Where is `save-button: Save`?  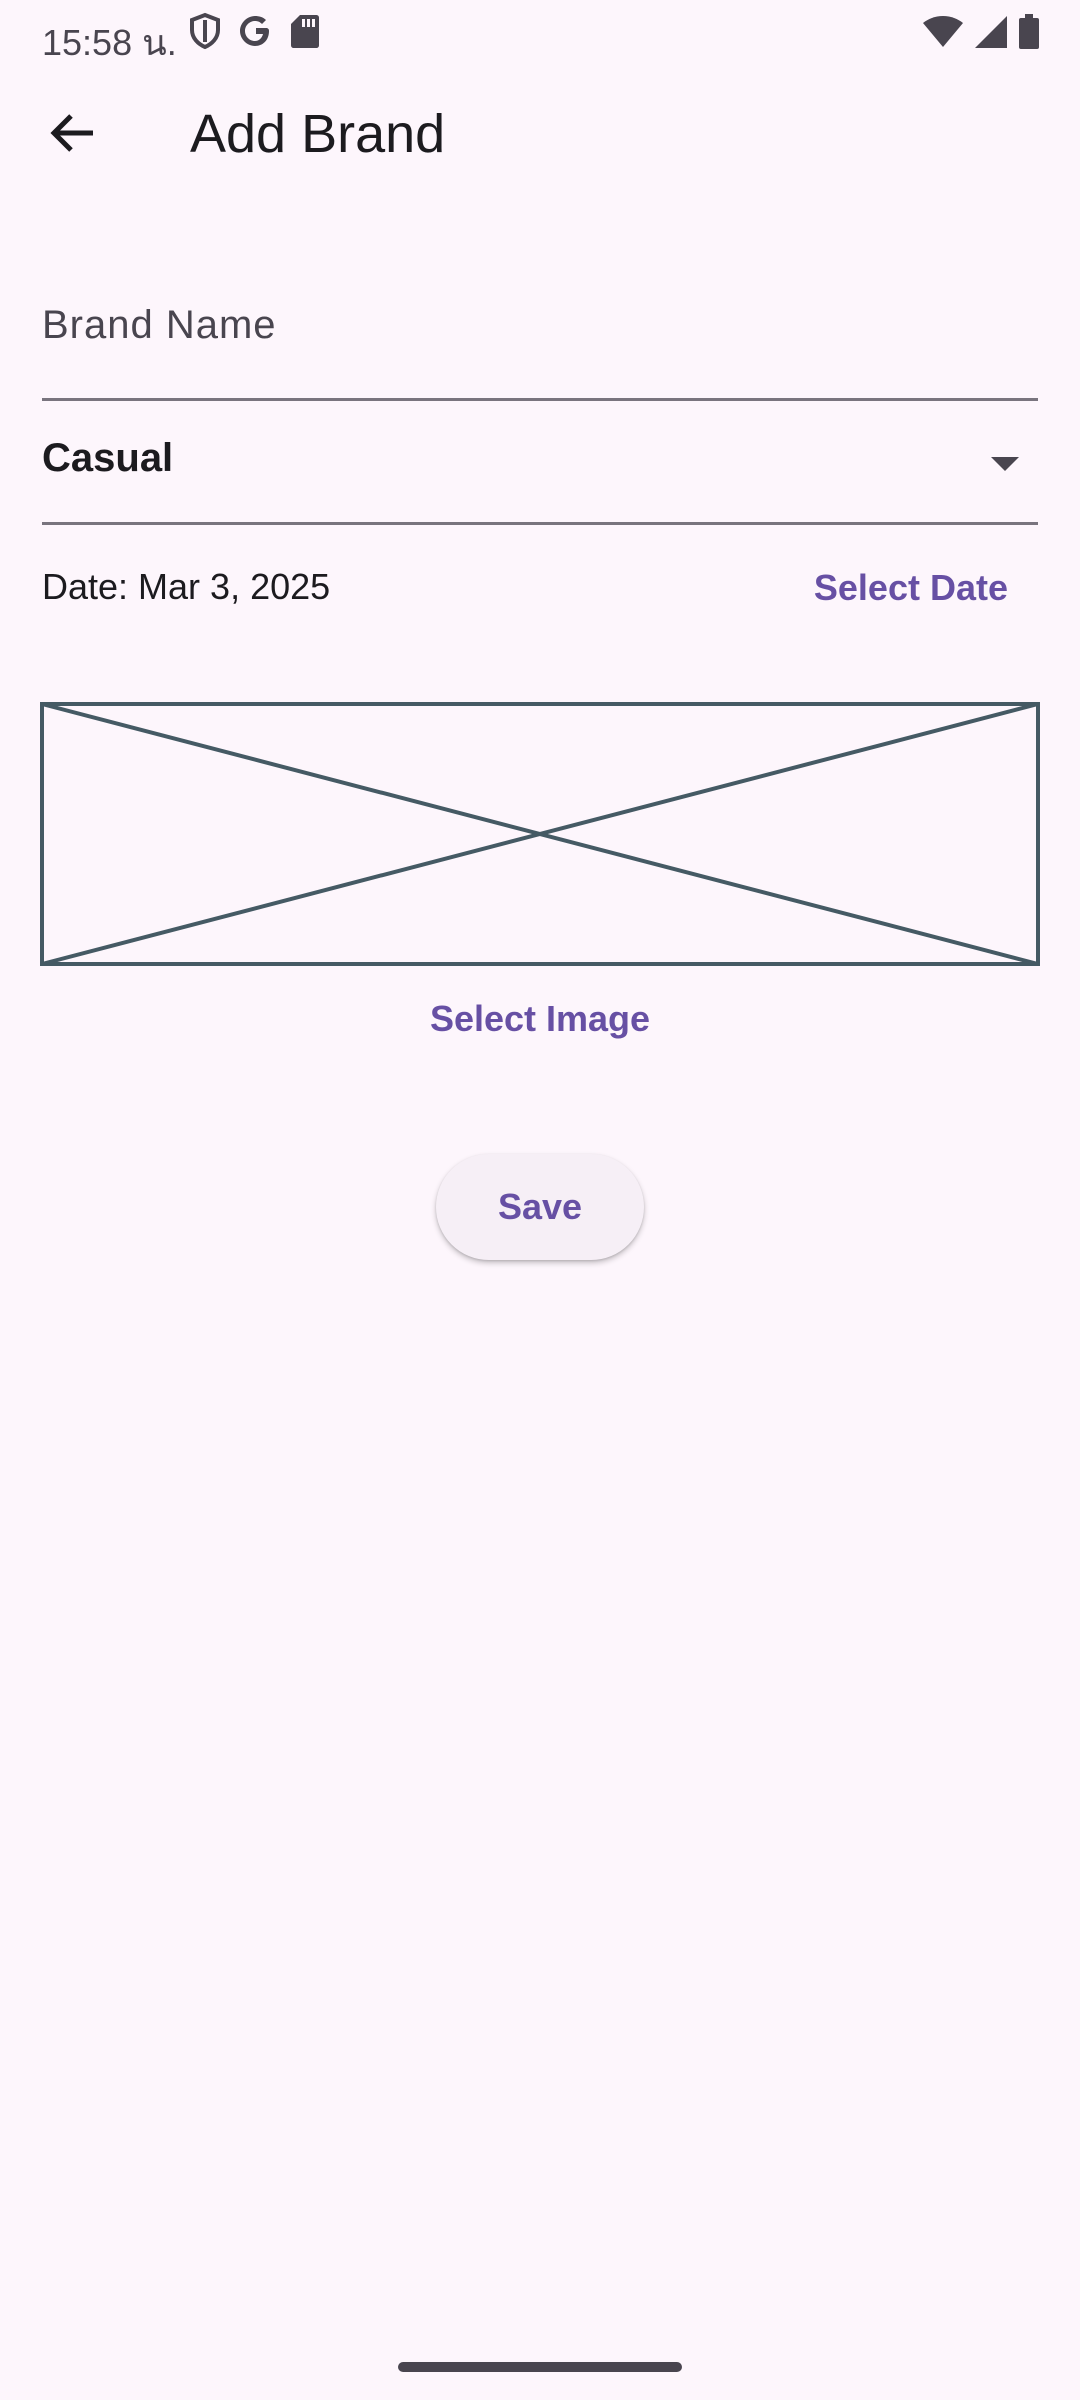
save-button: Save is located at coordinates (540, 1207).